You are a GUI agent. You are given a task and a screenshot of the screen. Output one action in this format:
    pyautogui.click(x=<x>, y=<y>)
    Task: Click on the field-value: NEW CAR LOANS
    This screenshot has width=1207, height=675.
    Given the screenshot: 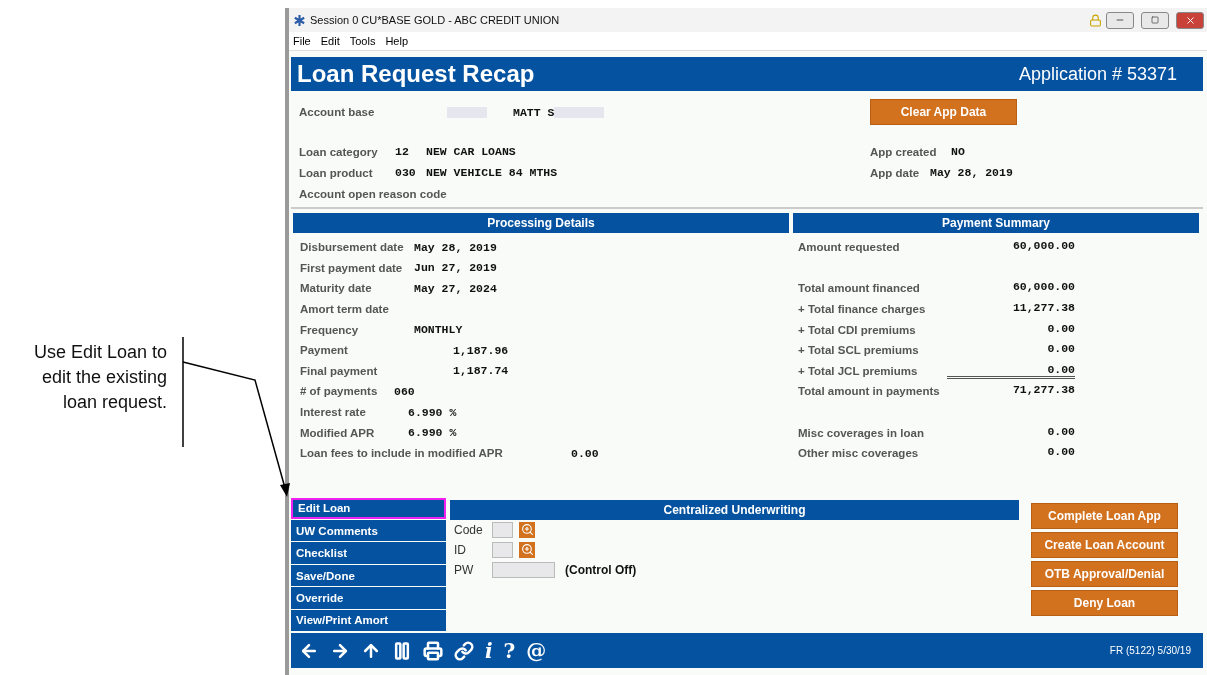 What is the action you would take?
    pyautogui.click(x=471, y=151)
    